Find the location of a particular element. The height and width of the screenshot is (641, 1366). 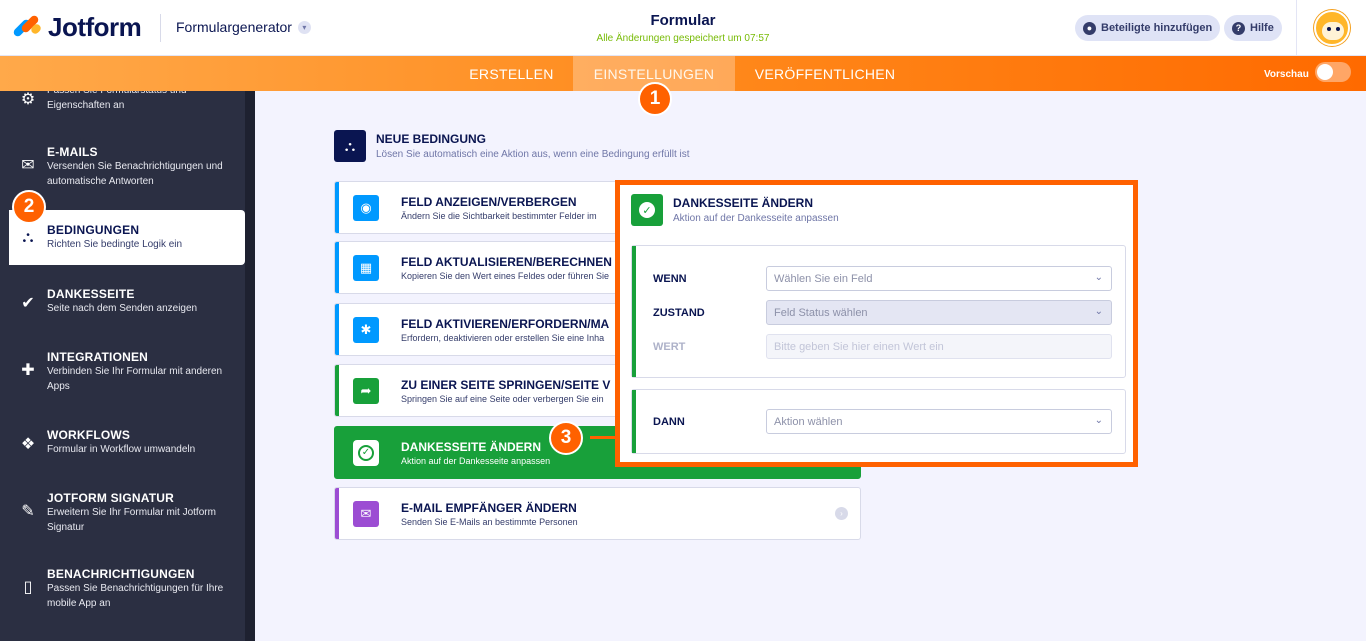

value-label: WERT is located at coordinates (669, 347).